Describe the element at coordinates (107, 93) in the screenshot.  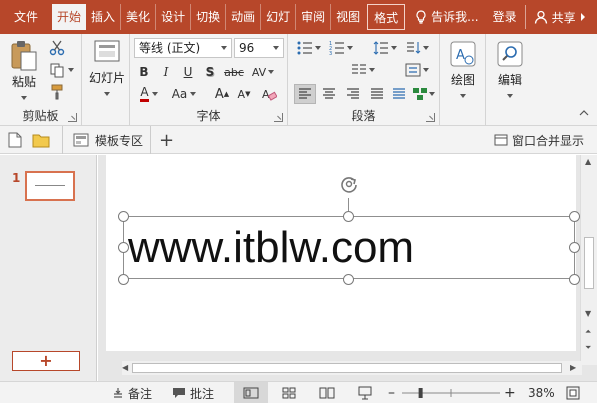
I see `new-slide-dropdown-icon` at that location.